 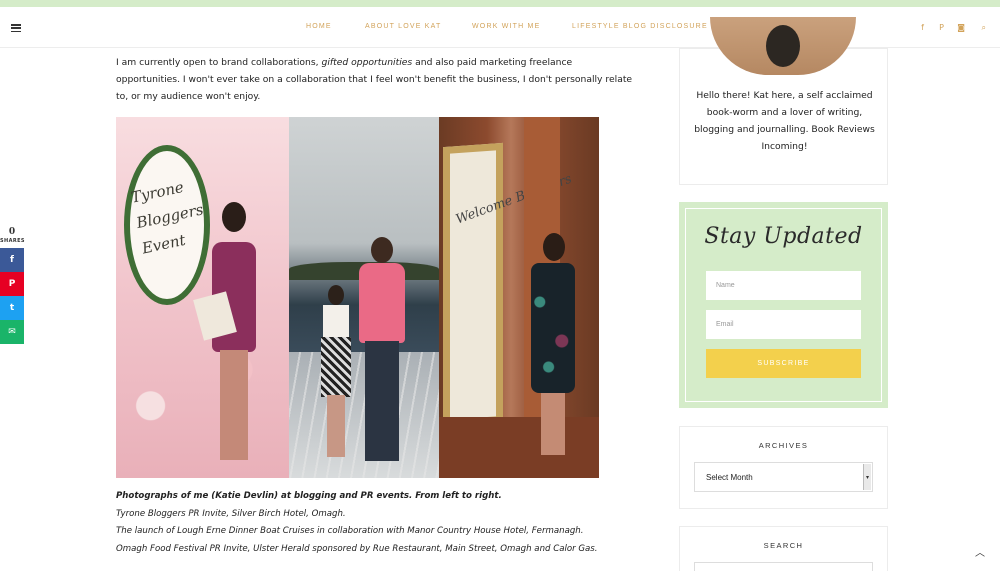 I want to click on photo-lough-erne-cruise, so click(x=364, y=297).